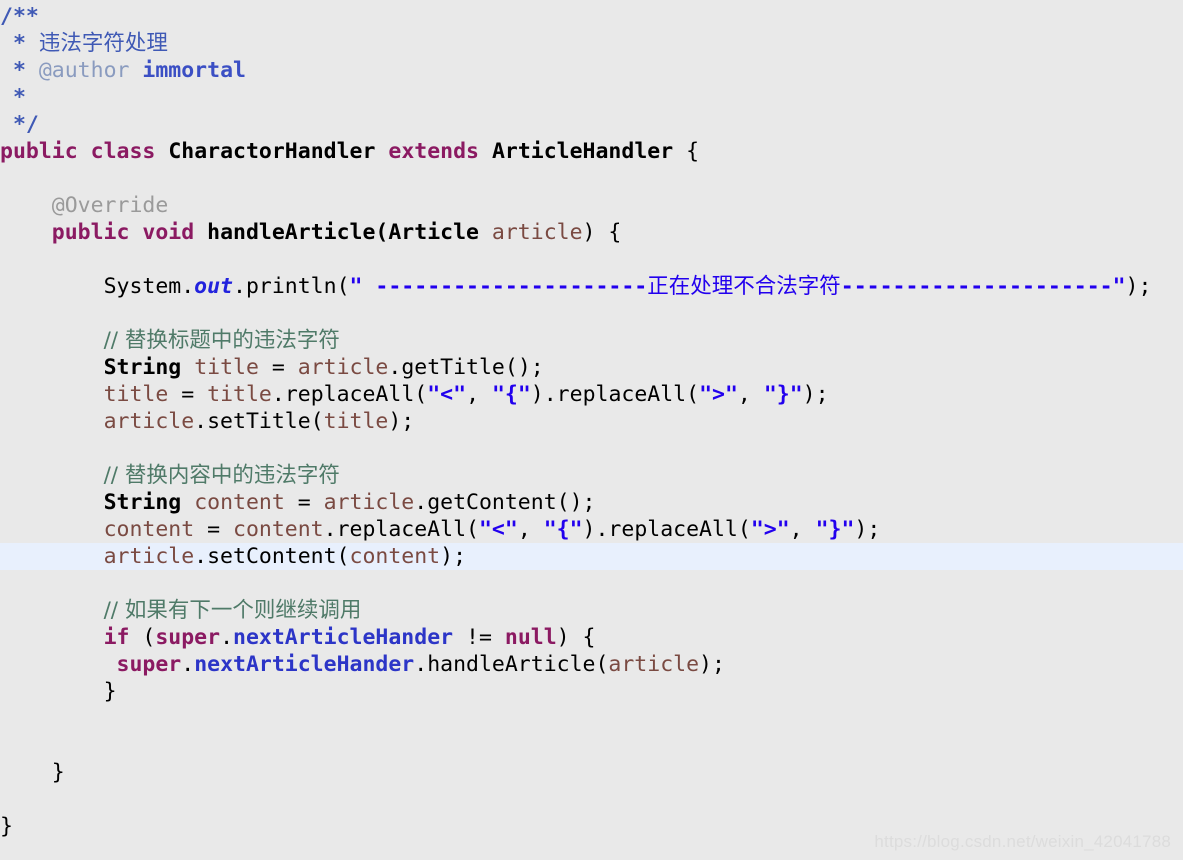  What do you see at coordinates (802, 529) in the screenshot?
I see `comma: ,` at bounding box center [802, 529].